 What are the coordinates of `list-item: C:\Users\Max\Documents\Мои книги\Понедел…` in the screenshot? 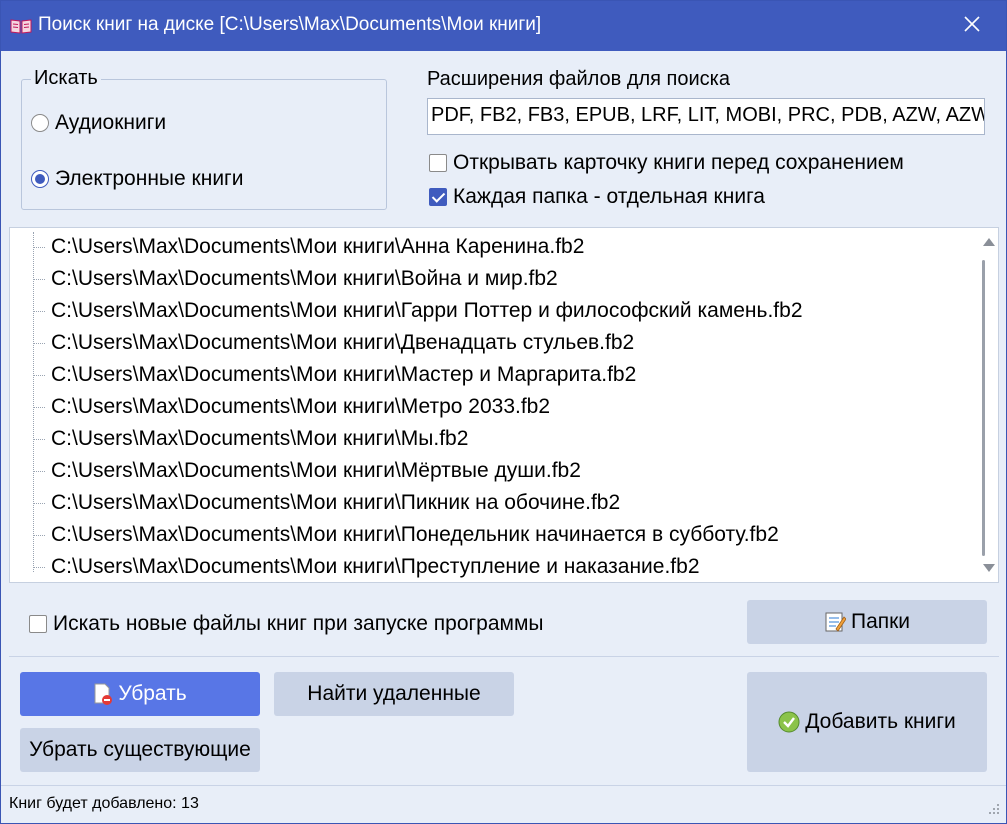 It's located at (406, 535).